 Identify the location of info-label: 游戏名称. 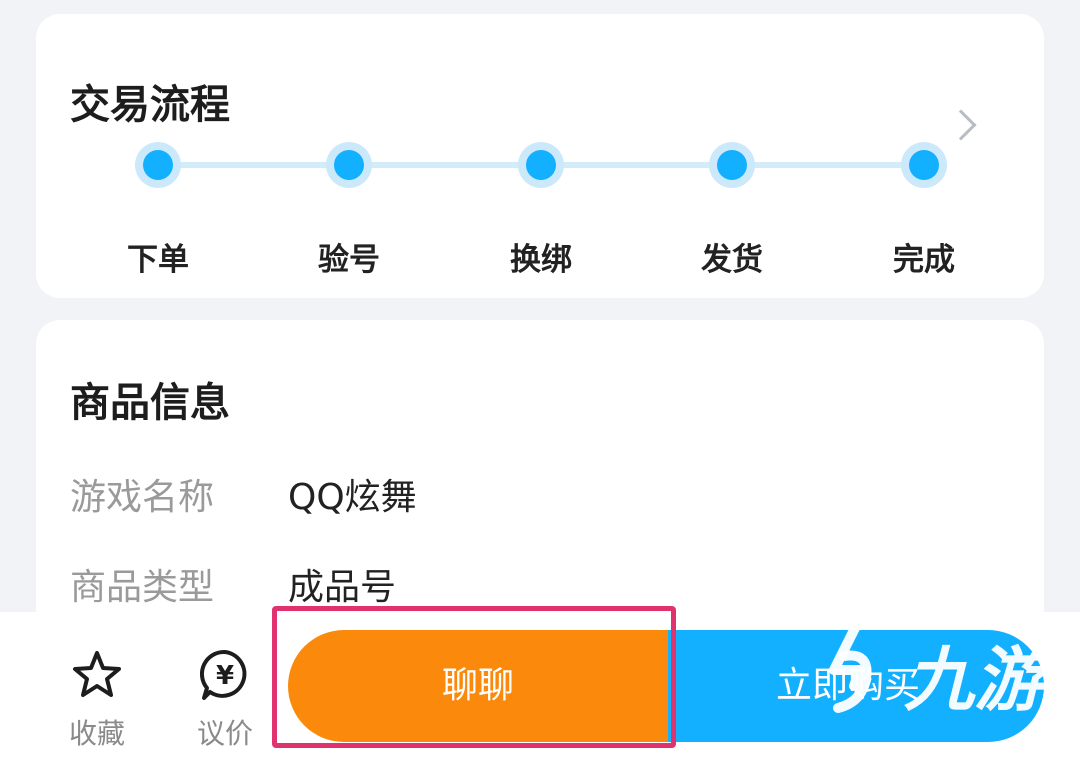
(142, 497).